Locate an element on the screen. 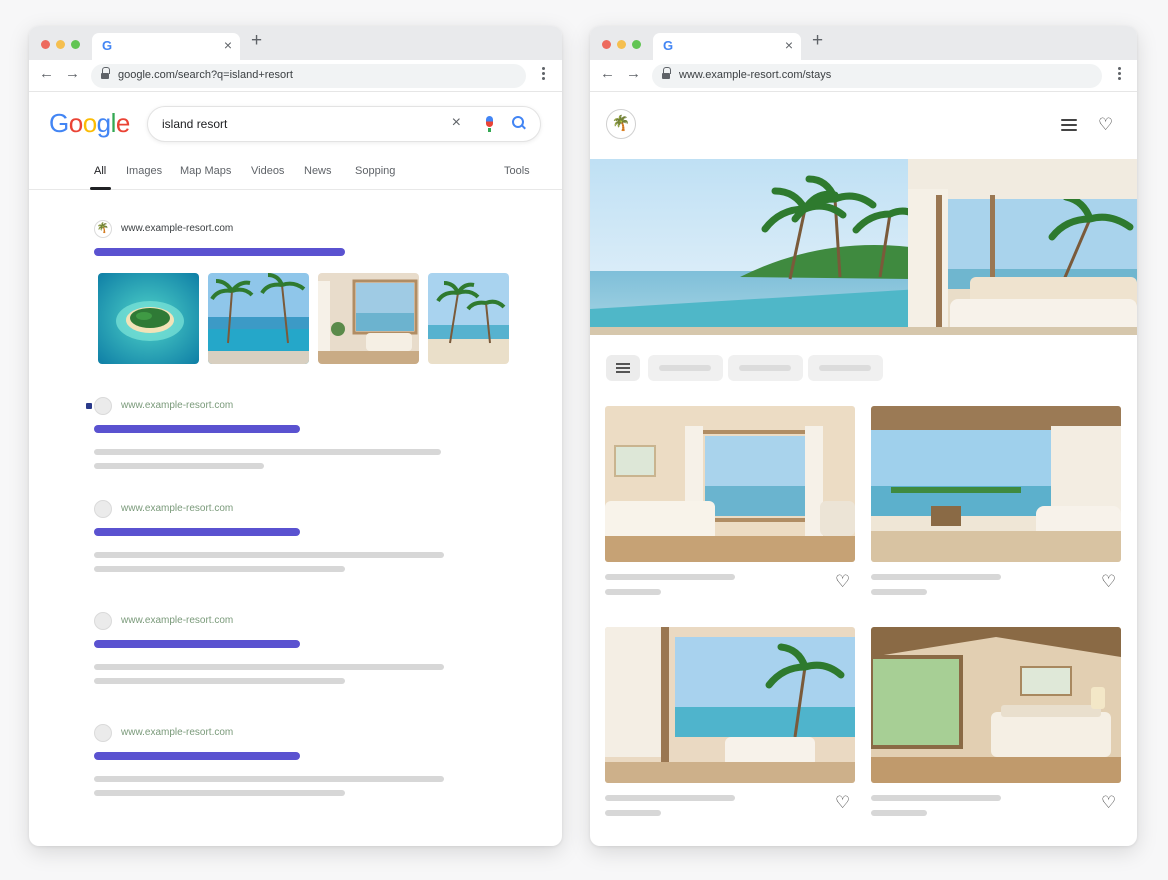  tools-button: Tools is located at coordinates (517, 171).